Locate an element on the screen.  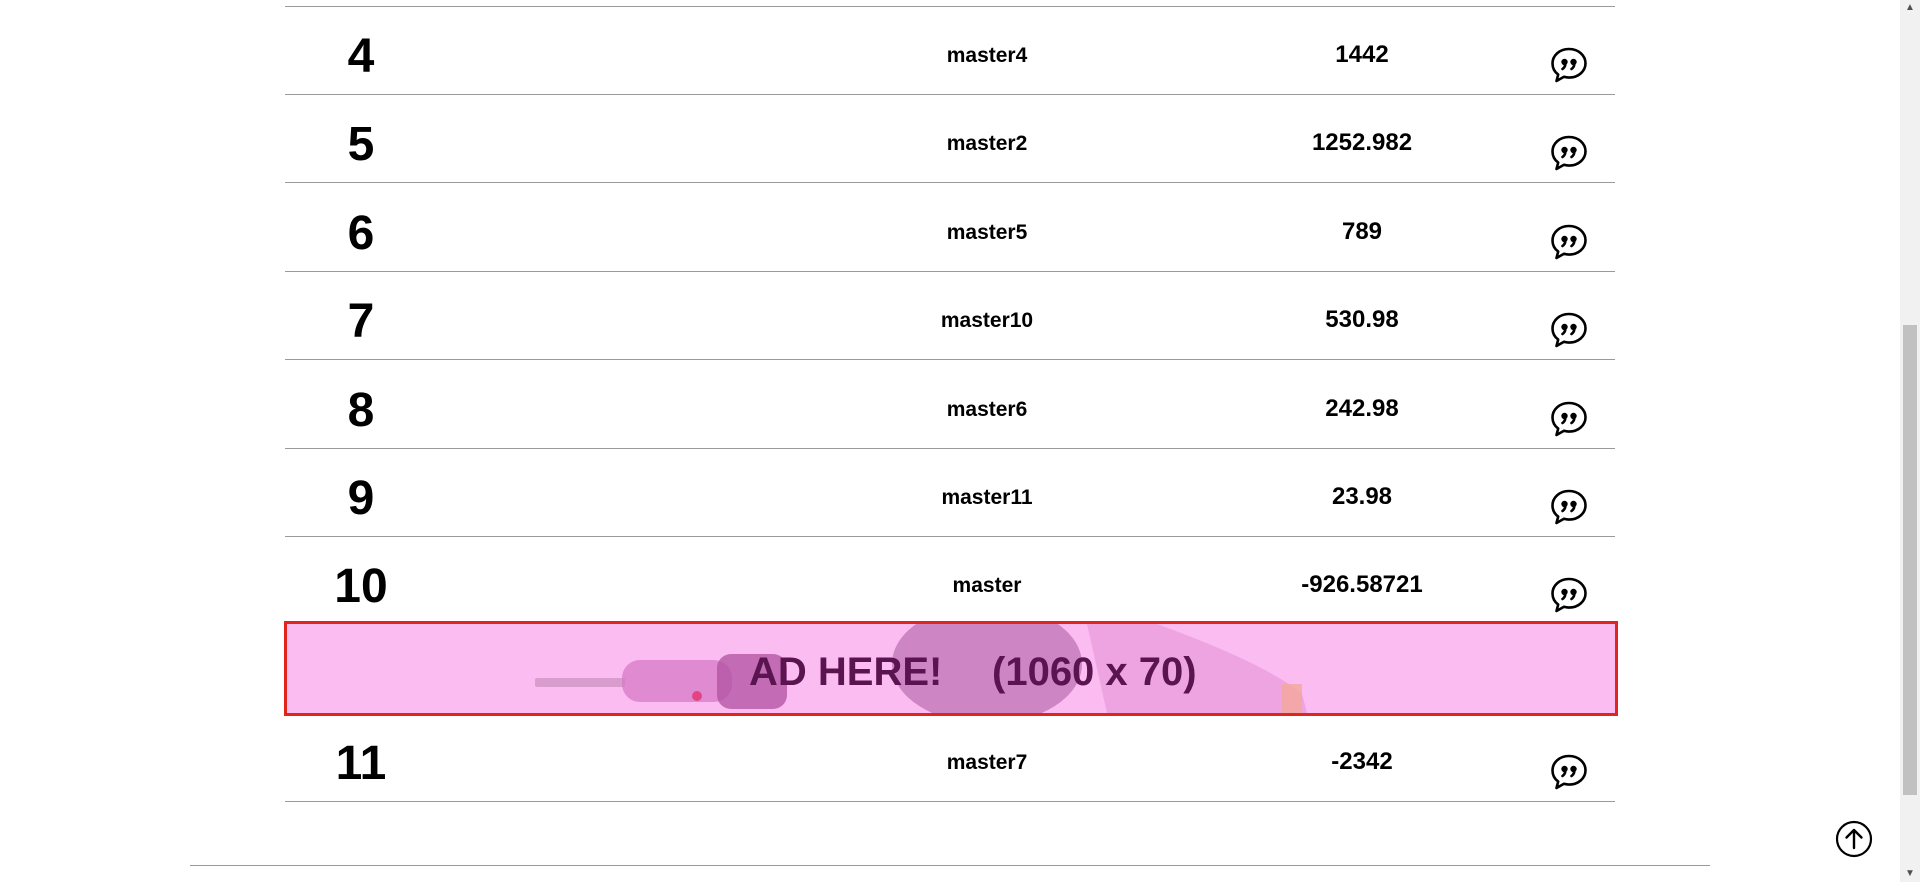
ranking-row: 9 master11 23.98 is located at coordinates (950, 493).